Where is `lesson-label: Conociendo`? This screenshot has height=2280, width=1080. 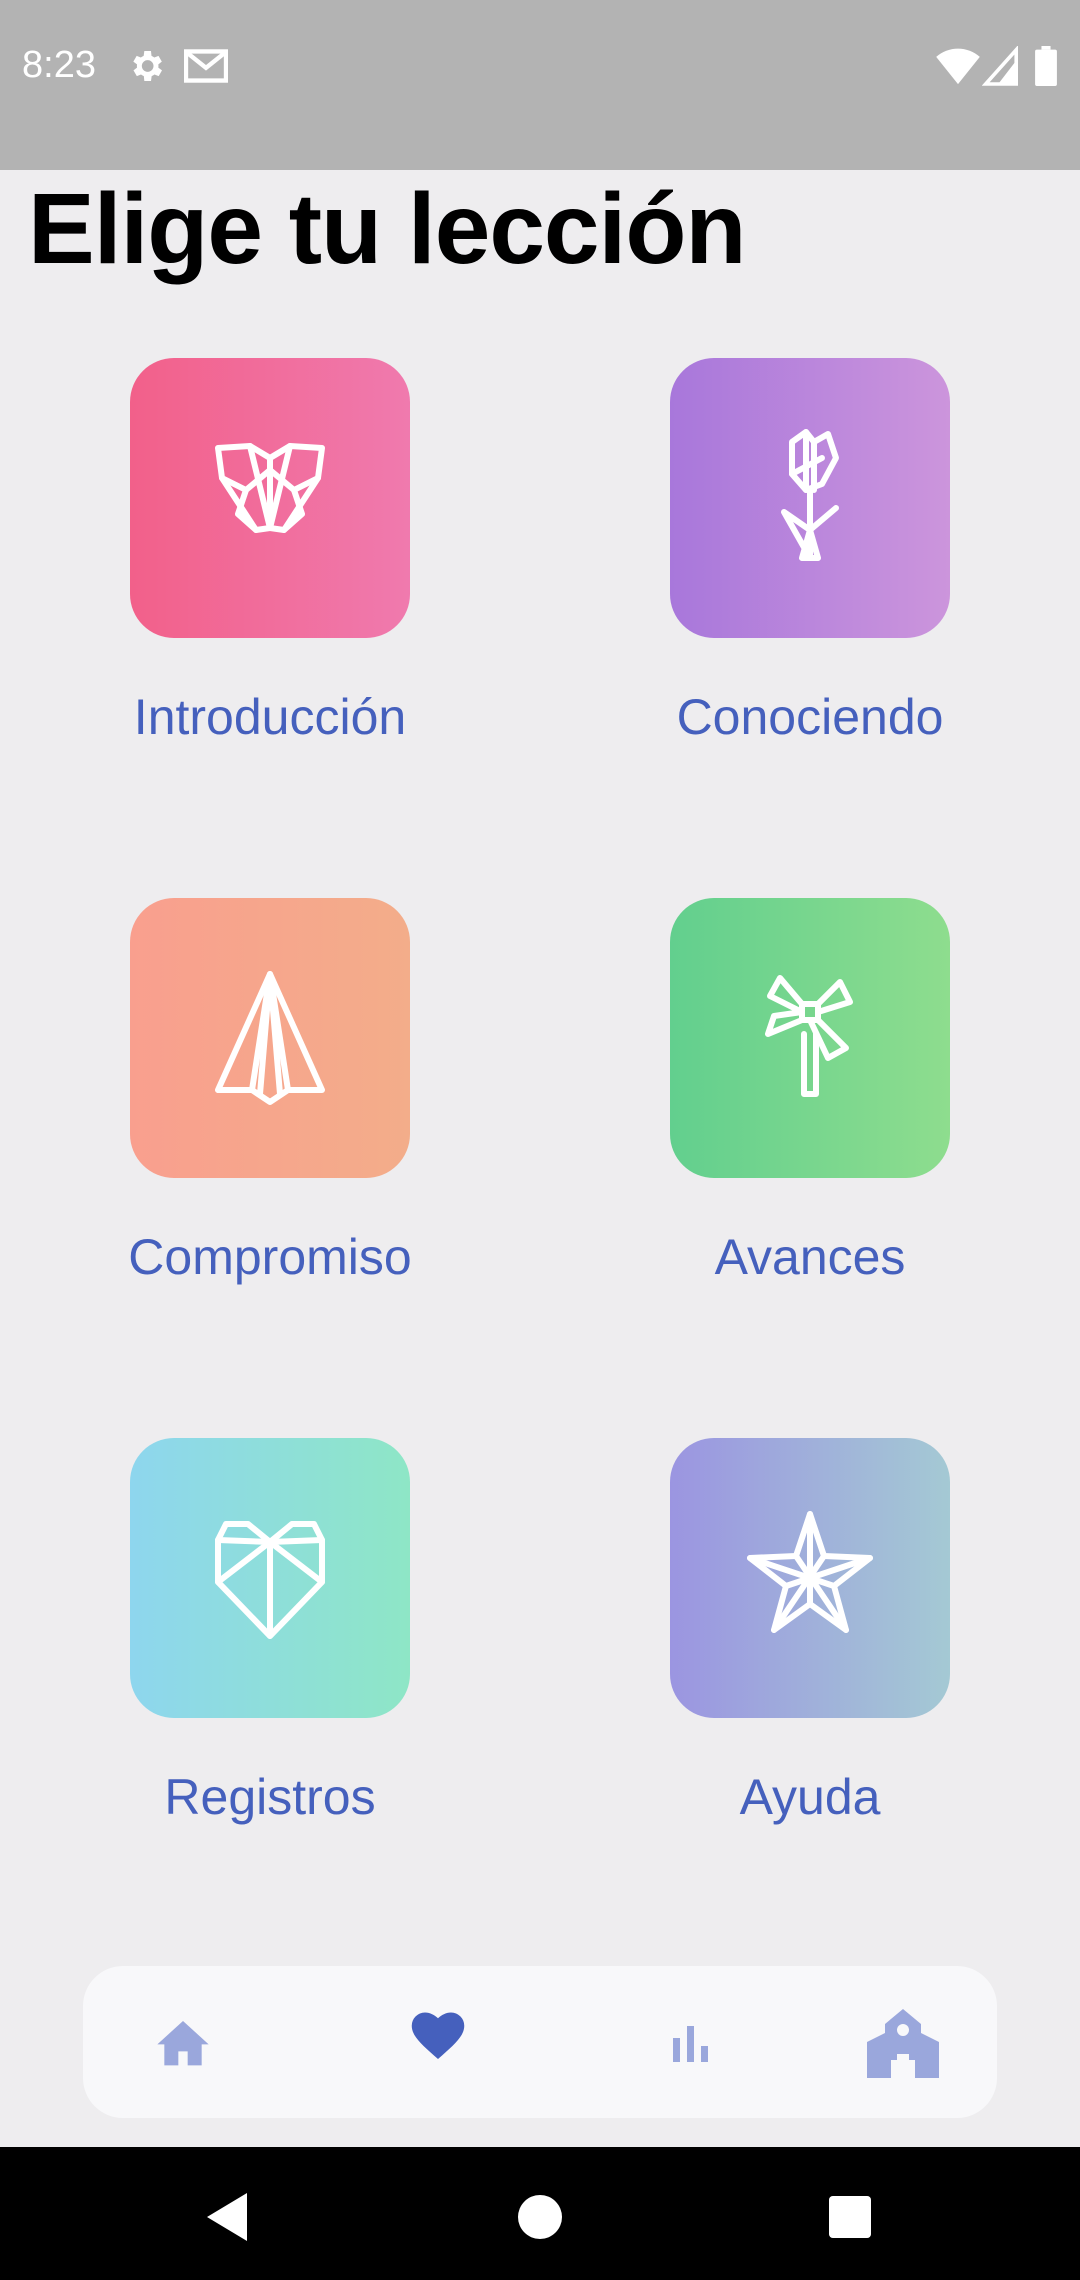 lesson-label: Conociendo is located at coordinates (810, 717).